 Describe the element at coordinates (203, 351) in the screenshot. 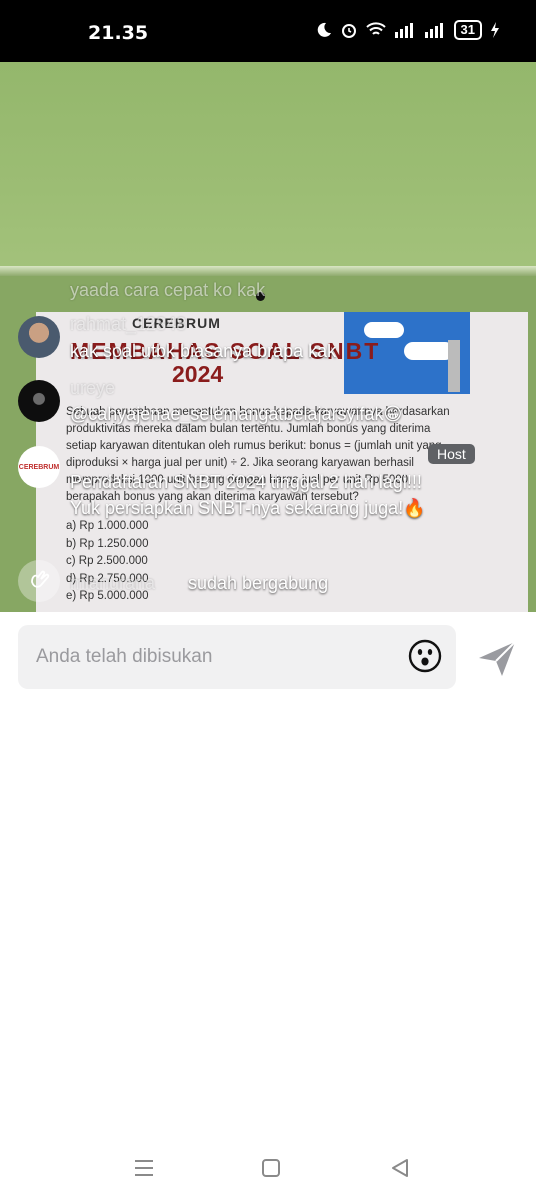

I see `chat-message-text: kak soal utbk biasanya brapa kak` at that location.